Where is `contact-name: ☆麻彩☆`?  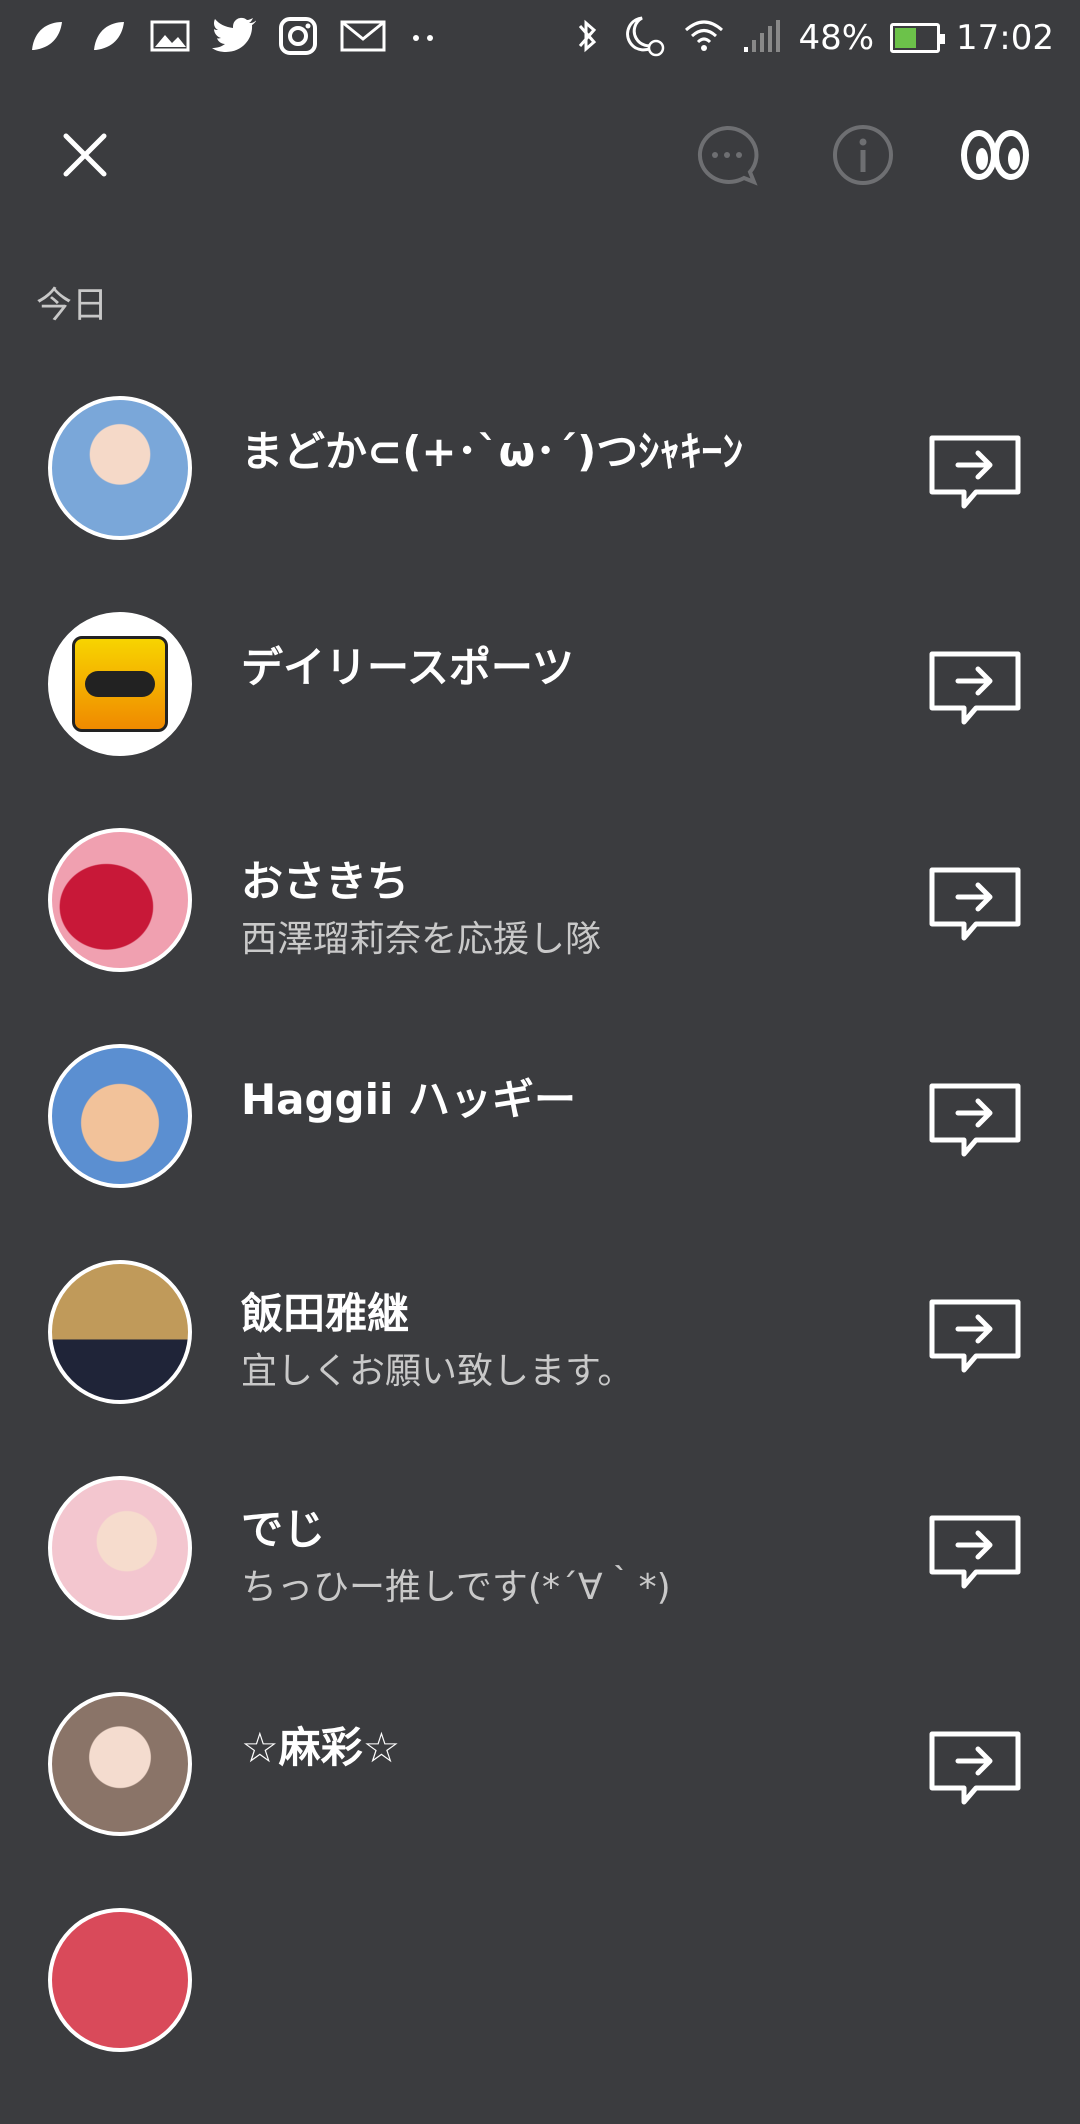
contact-name: ☆麻彩☆ is located at coordinates (321, 1747).